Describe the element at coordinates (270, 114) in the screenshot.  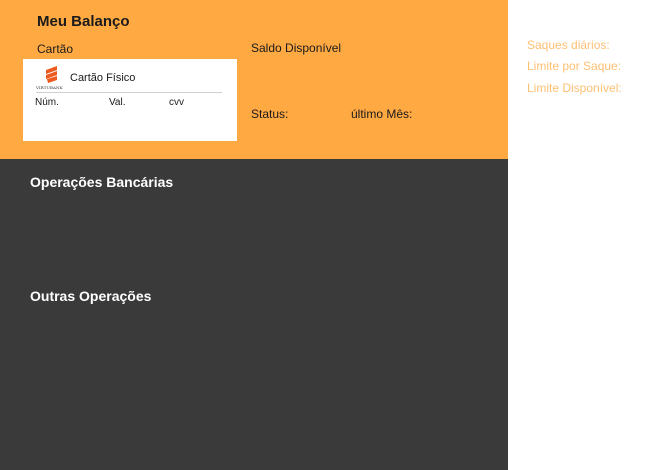
I see `status-label: Status:` at that location.